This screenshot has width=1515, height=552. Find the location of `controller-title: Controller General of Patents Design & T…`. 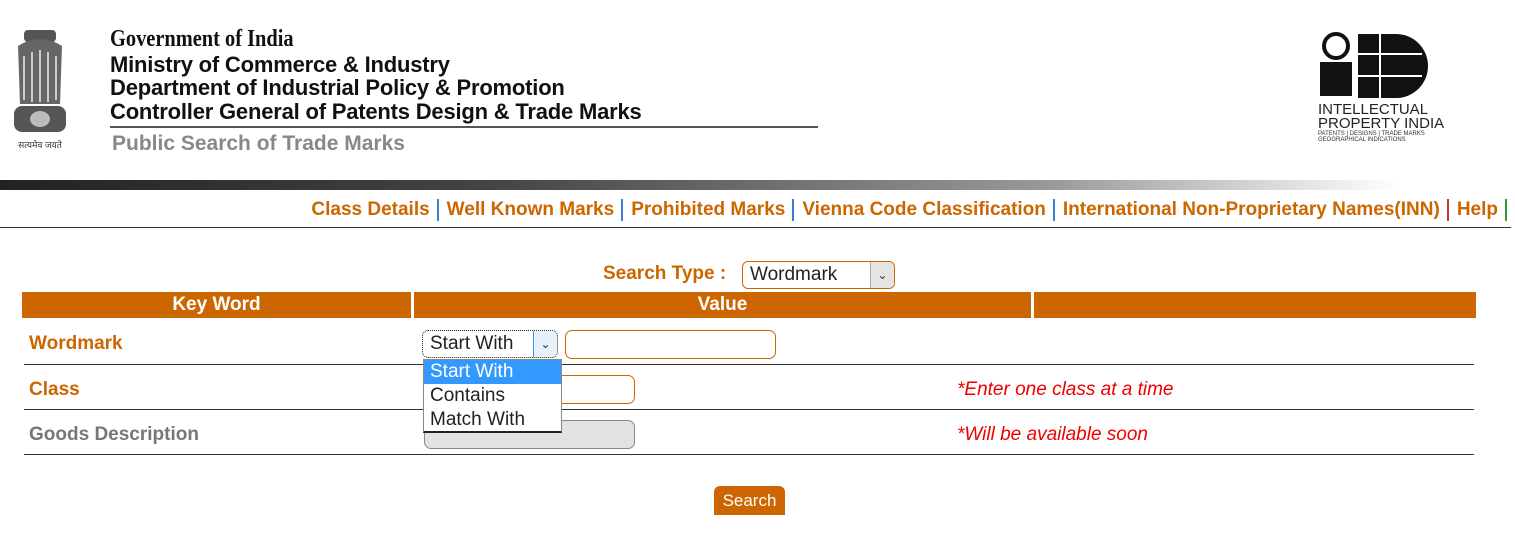

controller-title: Controller General of Patents Design & T… is located at coordinates (376, 111).